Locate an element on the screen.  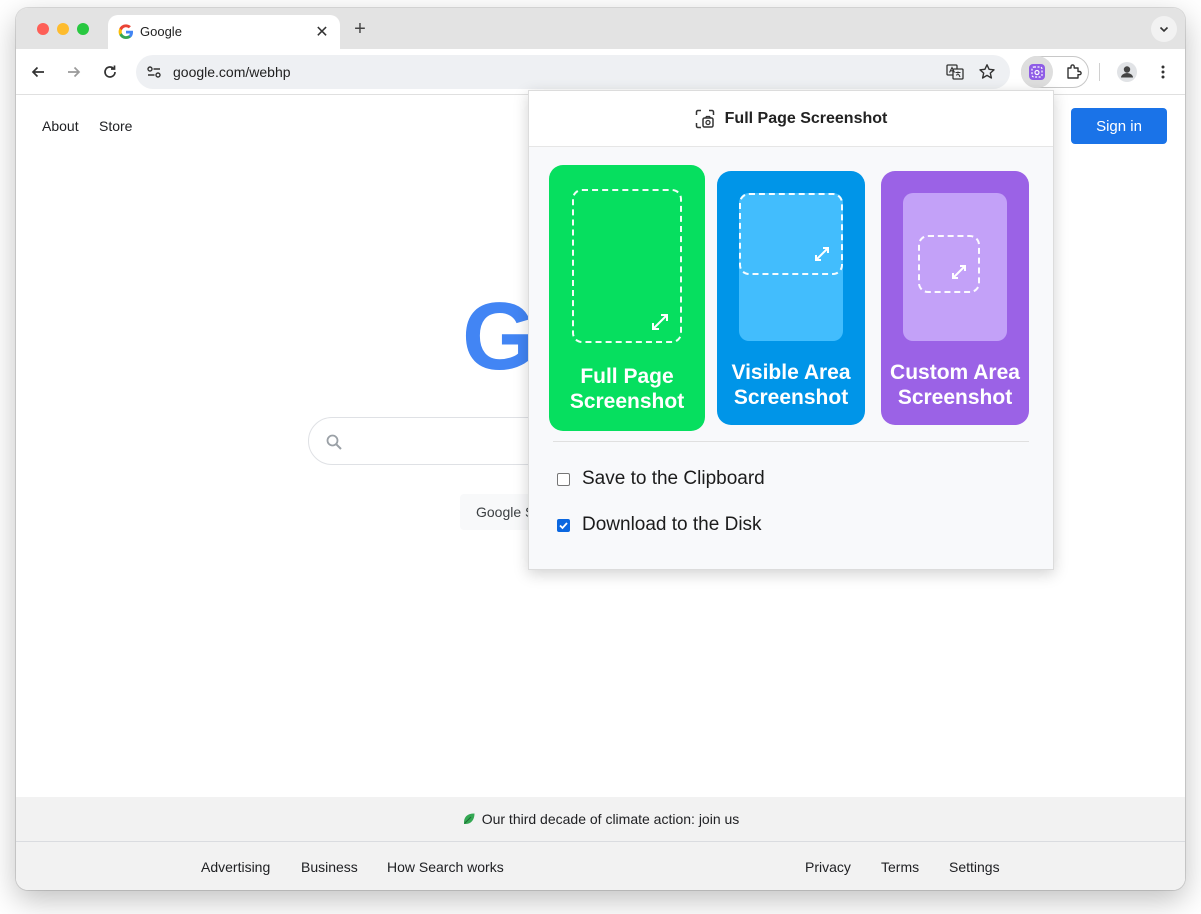
forward-button is located at coordinates (74, 72).